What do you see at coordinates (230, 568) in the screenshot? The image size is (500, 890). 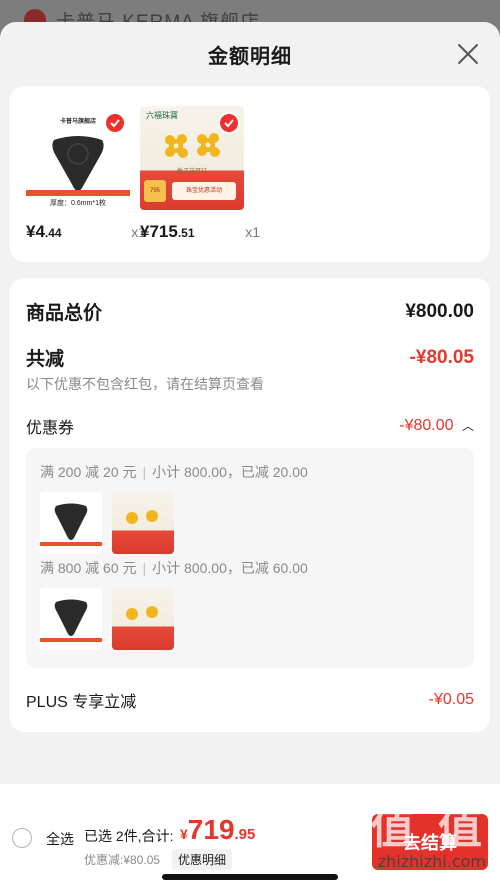 I see `coupon-detail: 小计 800.00，已减 60.00` at bounding box center [230, 568].